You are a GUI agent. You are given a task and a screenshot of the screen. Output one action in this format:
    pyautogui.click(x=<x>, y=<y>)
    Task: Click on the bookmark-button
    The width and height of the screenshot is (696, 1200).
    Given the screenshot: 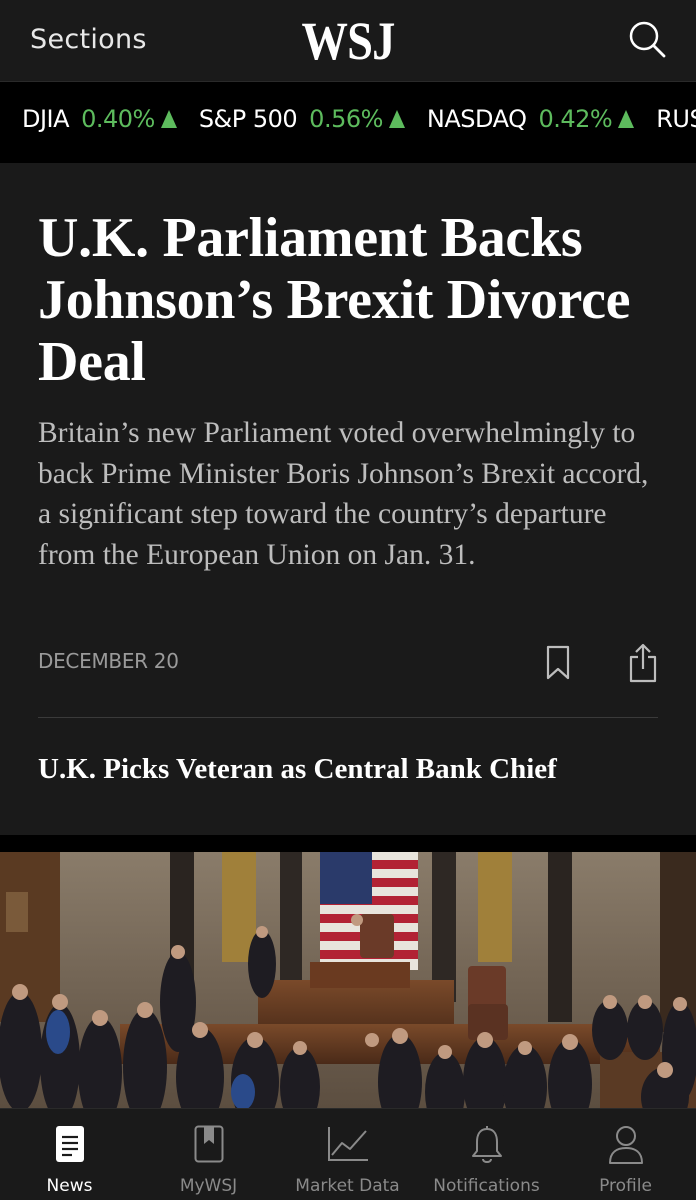 What is the action you would take?
    pyautogui.click(x=558, y=663)
    